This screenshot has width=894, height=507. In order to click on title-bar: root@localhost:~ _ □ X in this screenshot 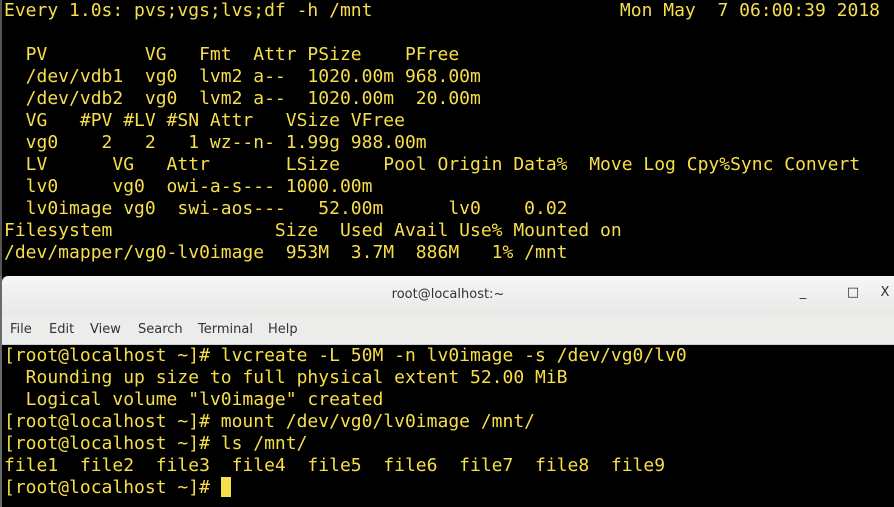, I will do `click(448, 296)`.